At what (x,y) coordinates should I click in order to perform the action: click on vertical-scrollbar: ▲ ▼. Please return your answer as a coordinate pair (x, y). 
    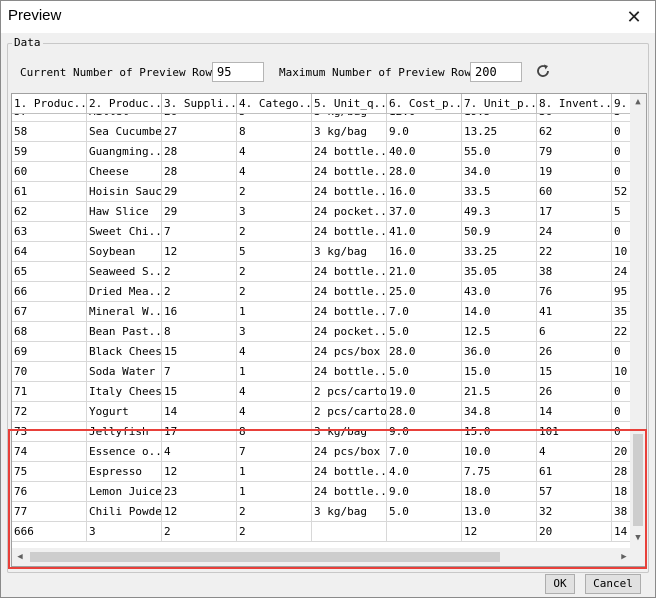
    Looking at the image, I should click on (638, 321).